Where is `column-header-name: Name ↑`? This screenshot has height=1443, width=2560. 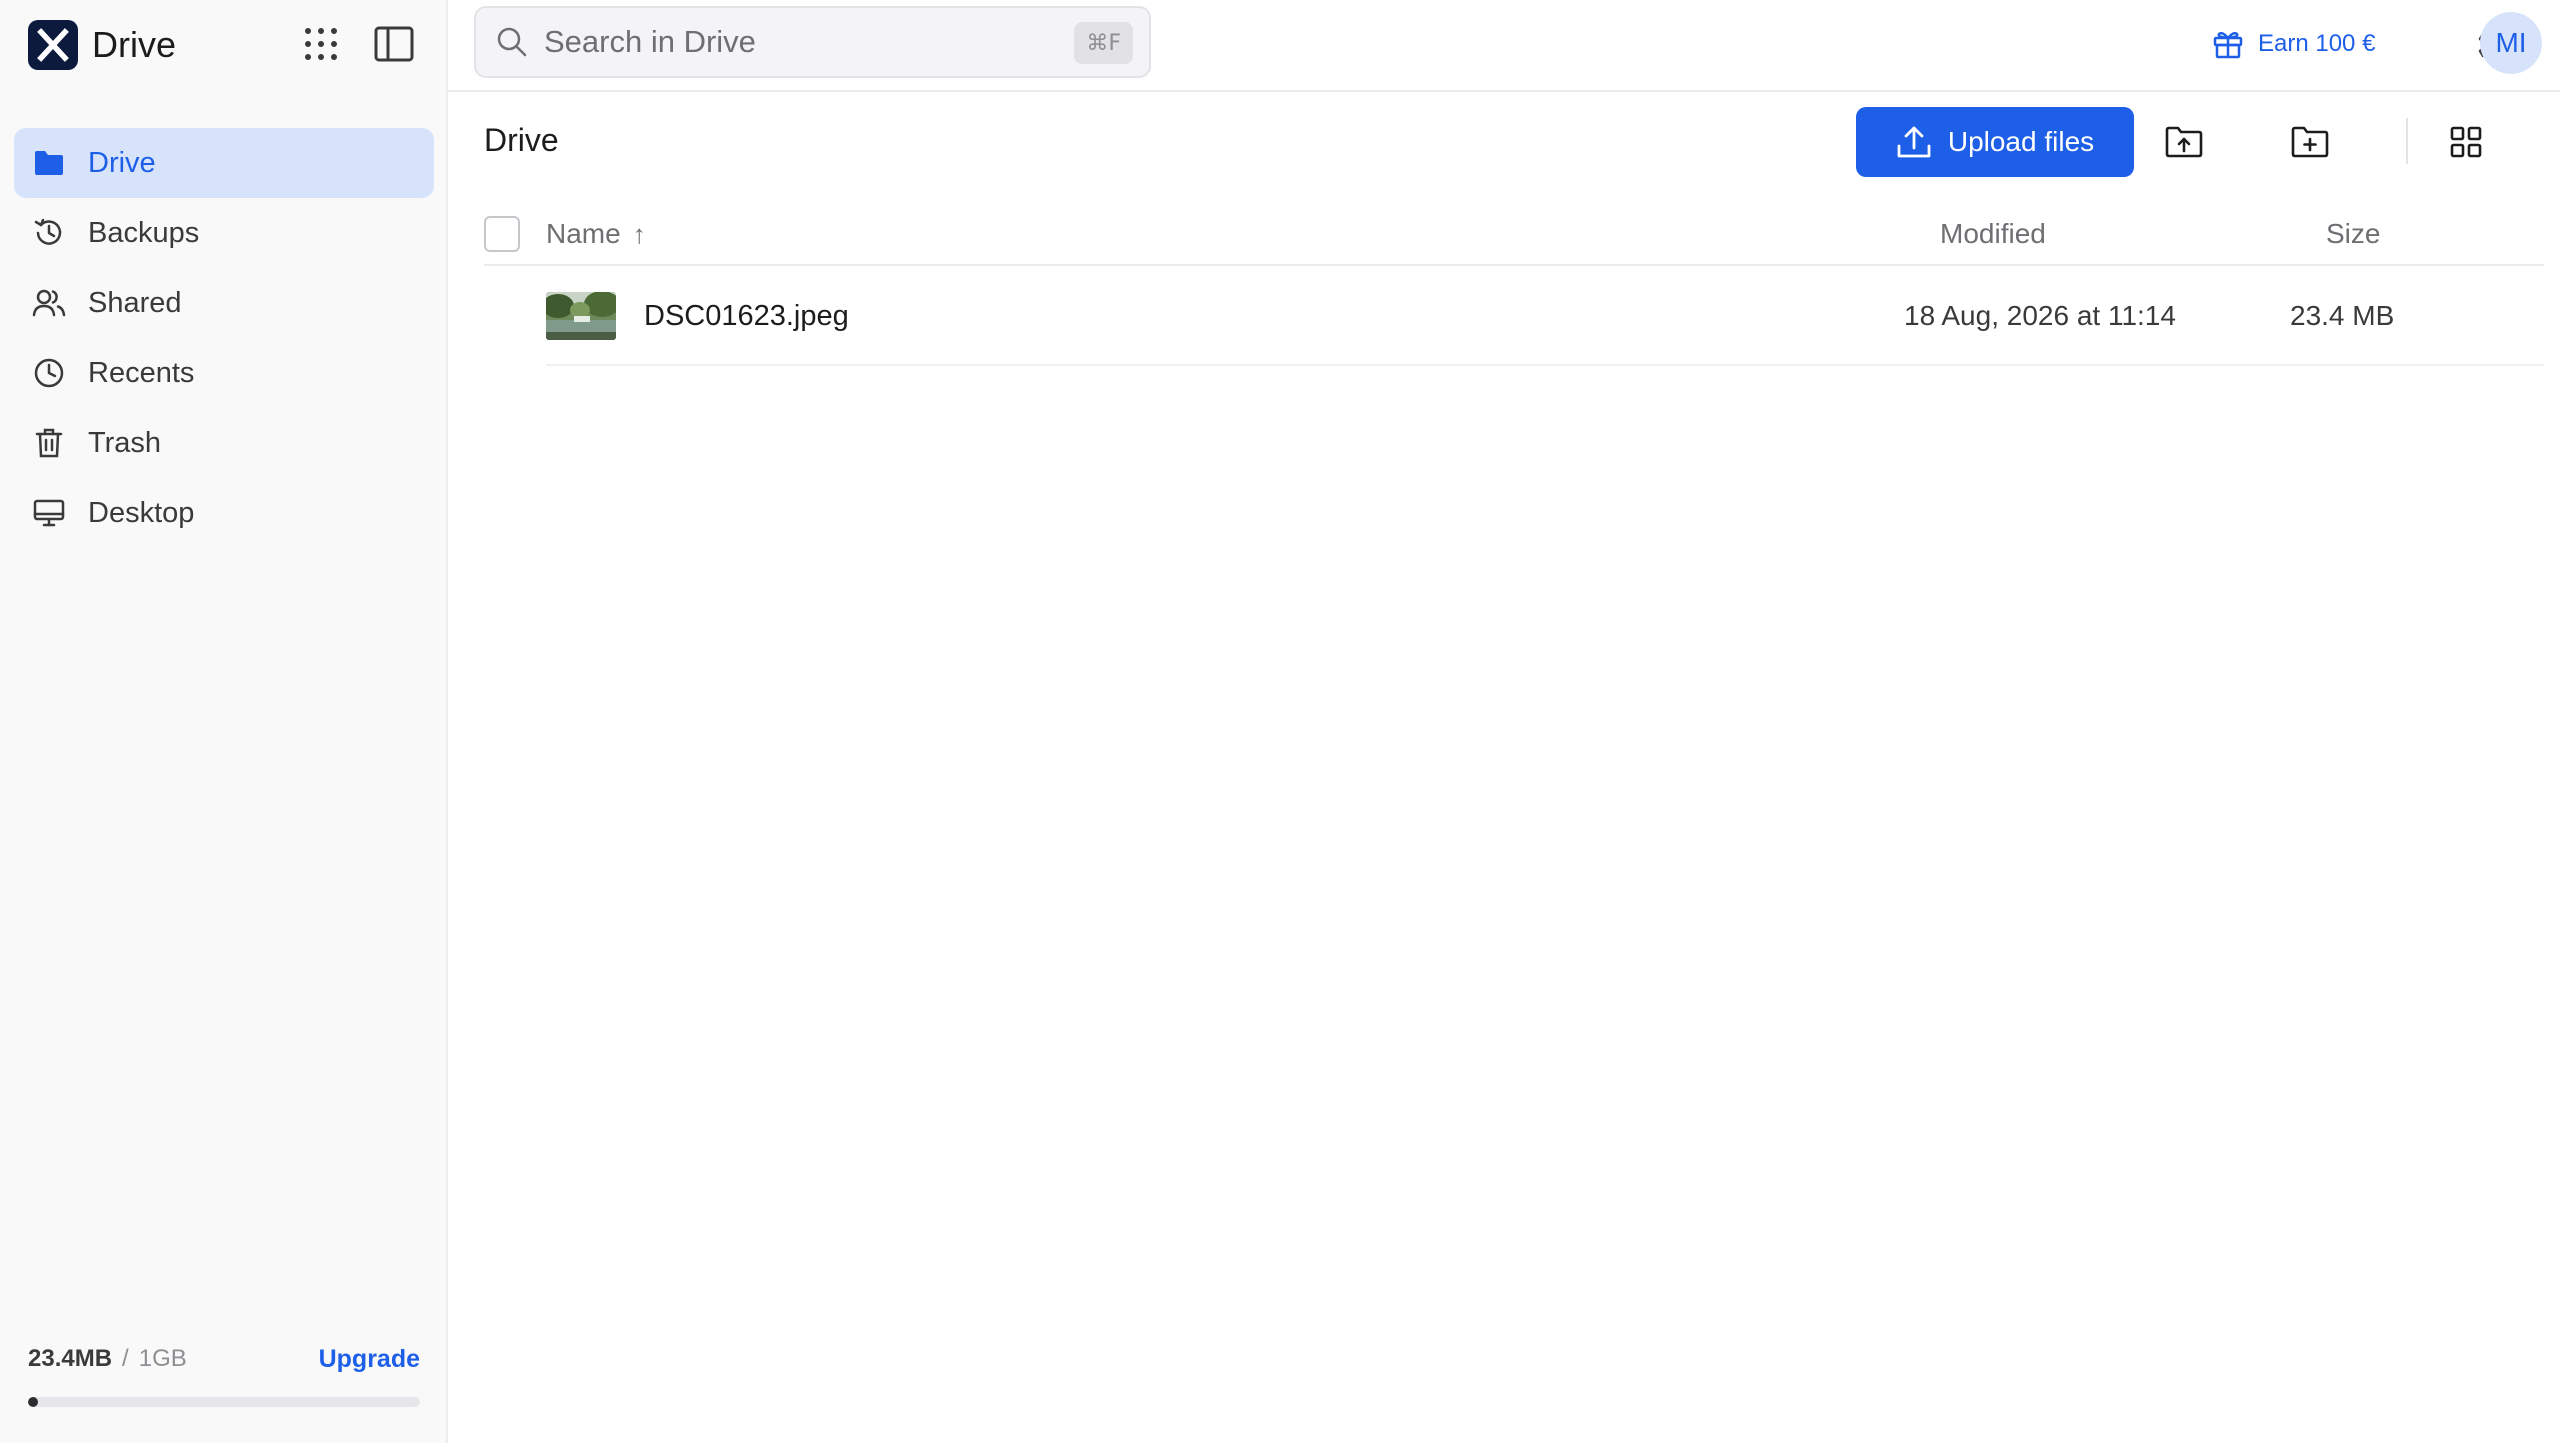
column-header-name: Name ↑ is located at coordinates (596, 234).